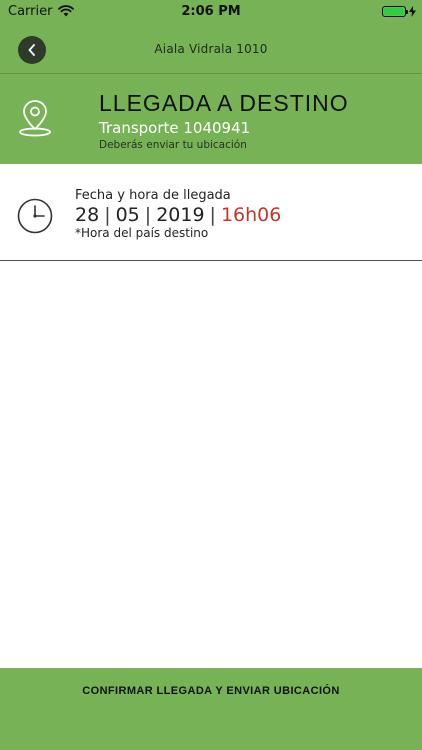 The image size is (422, 750). What do you see at coordinates (87, 215) in the screenshot?
I see `arrival-day: 28` at bounding box center [87, 215].